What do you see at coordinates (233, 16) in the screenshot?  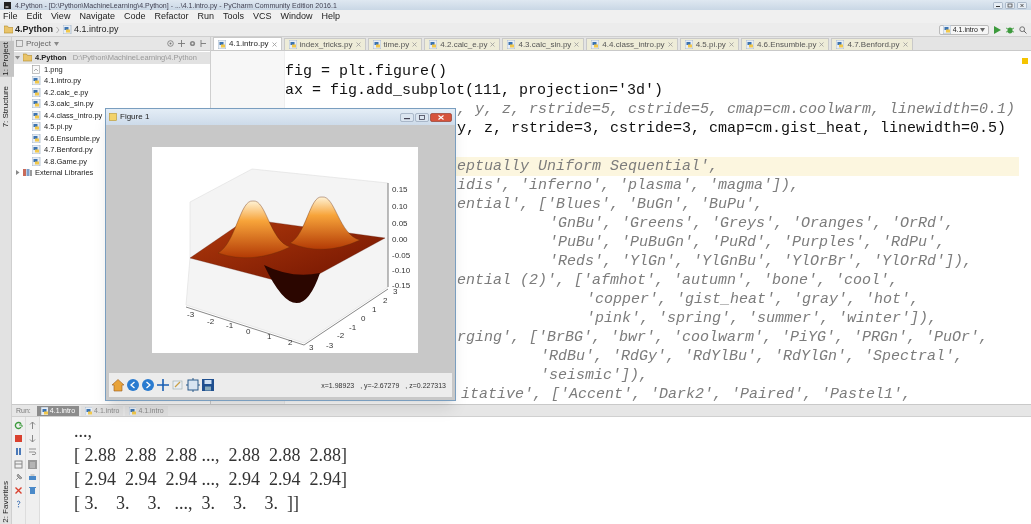 I see `menu-item: Tools` at bounding box center [233, 16].